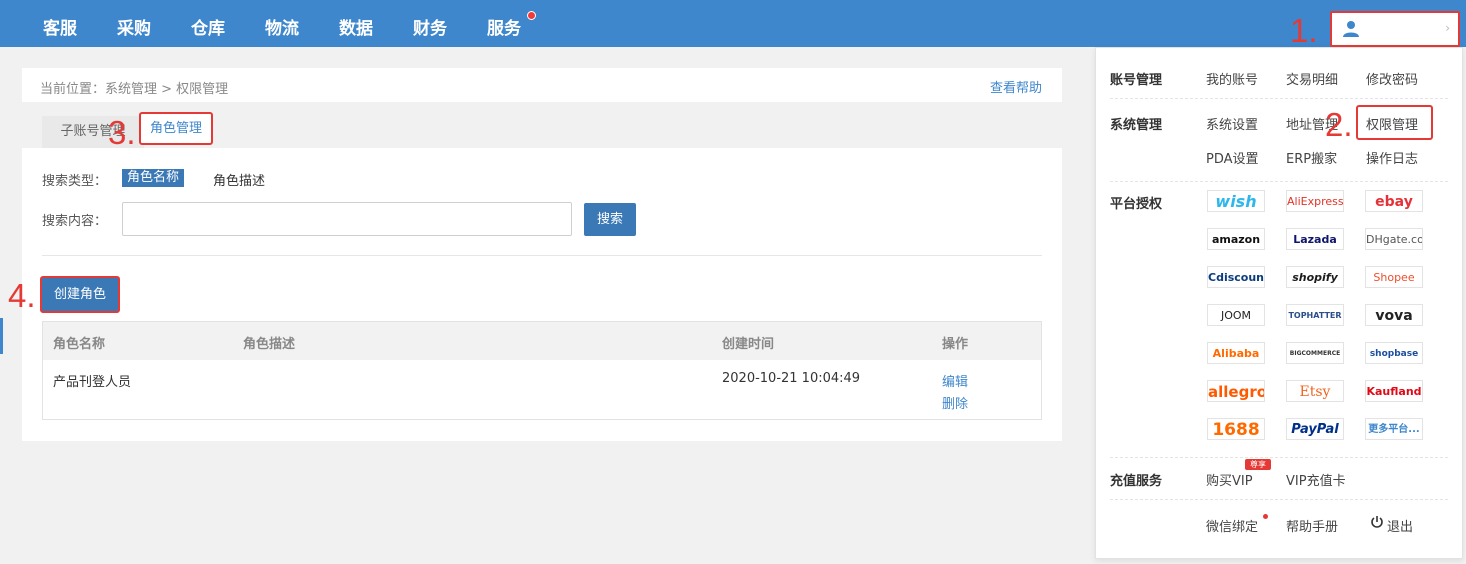 The width and height of the screenshot is (1466, 564). Describe the element at coordinates (134, 26) in the screenshot. I see `nav-purchase: 采购` at that location.